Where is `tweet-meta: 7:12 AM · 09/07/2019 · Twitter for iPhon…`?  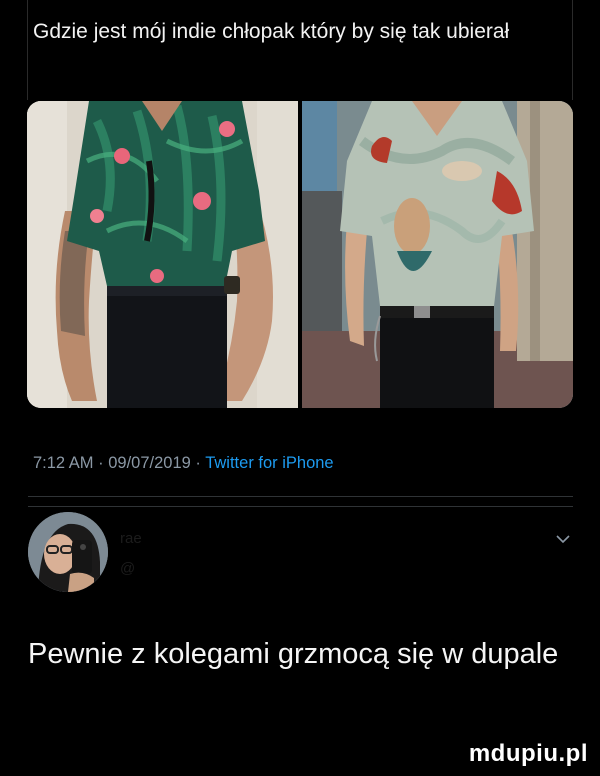
tweet-meta: 7:12 AM · 09/07/2019 · Twitter for iPhon… is located at coordinates (183, 463).